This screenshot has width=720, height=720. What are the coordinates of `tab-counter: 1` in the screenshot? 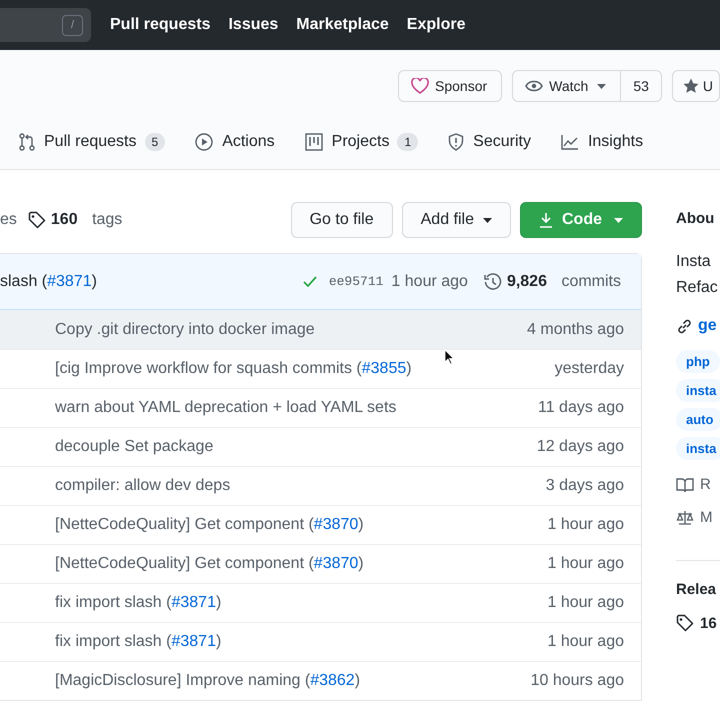 It's located at (407, 142).